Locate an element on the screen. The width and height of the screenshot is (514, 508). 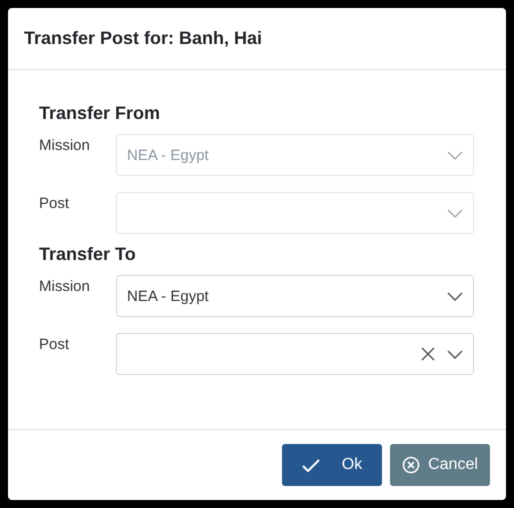
section-heading: Transfer From is located at coordinates (100, 113).